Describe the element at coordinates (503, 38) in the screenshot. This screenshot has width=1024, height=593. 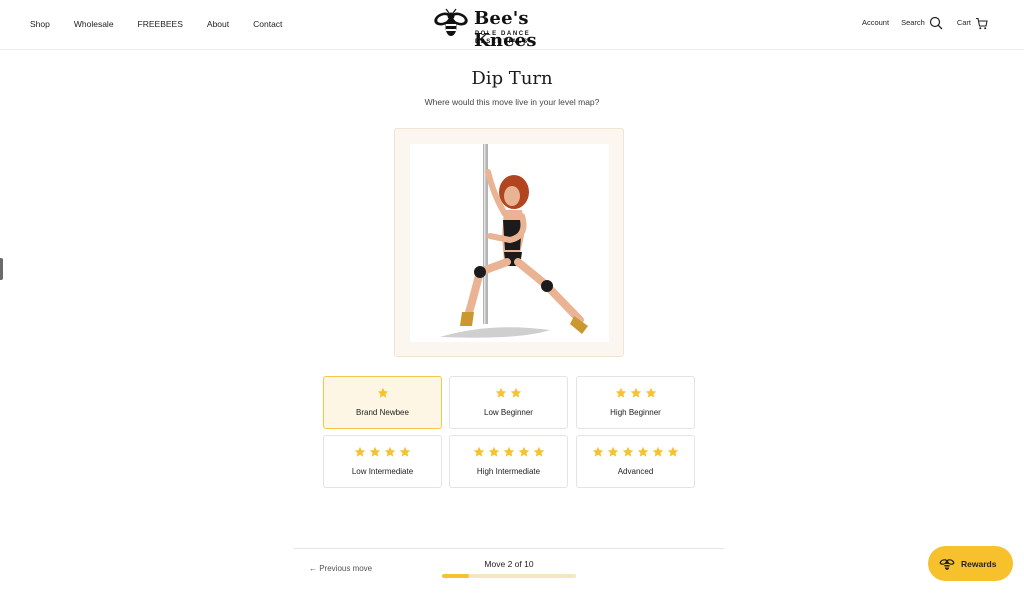
I see `brand-tagline: POLE DANCE ESSENTIALS` at that location.